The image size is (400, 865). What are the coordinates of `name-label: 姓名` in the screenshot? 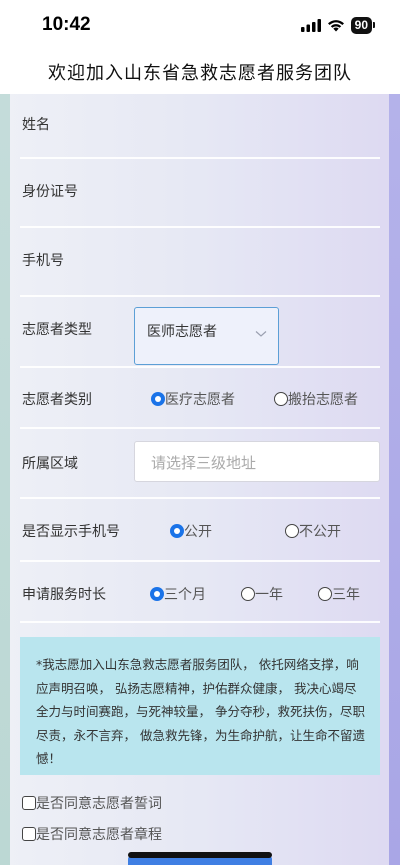 It's located at (36, 125).